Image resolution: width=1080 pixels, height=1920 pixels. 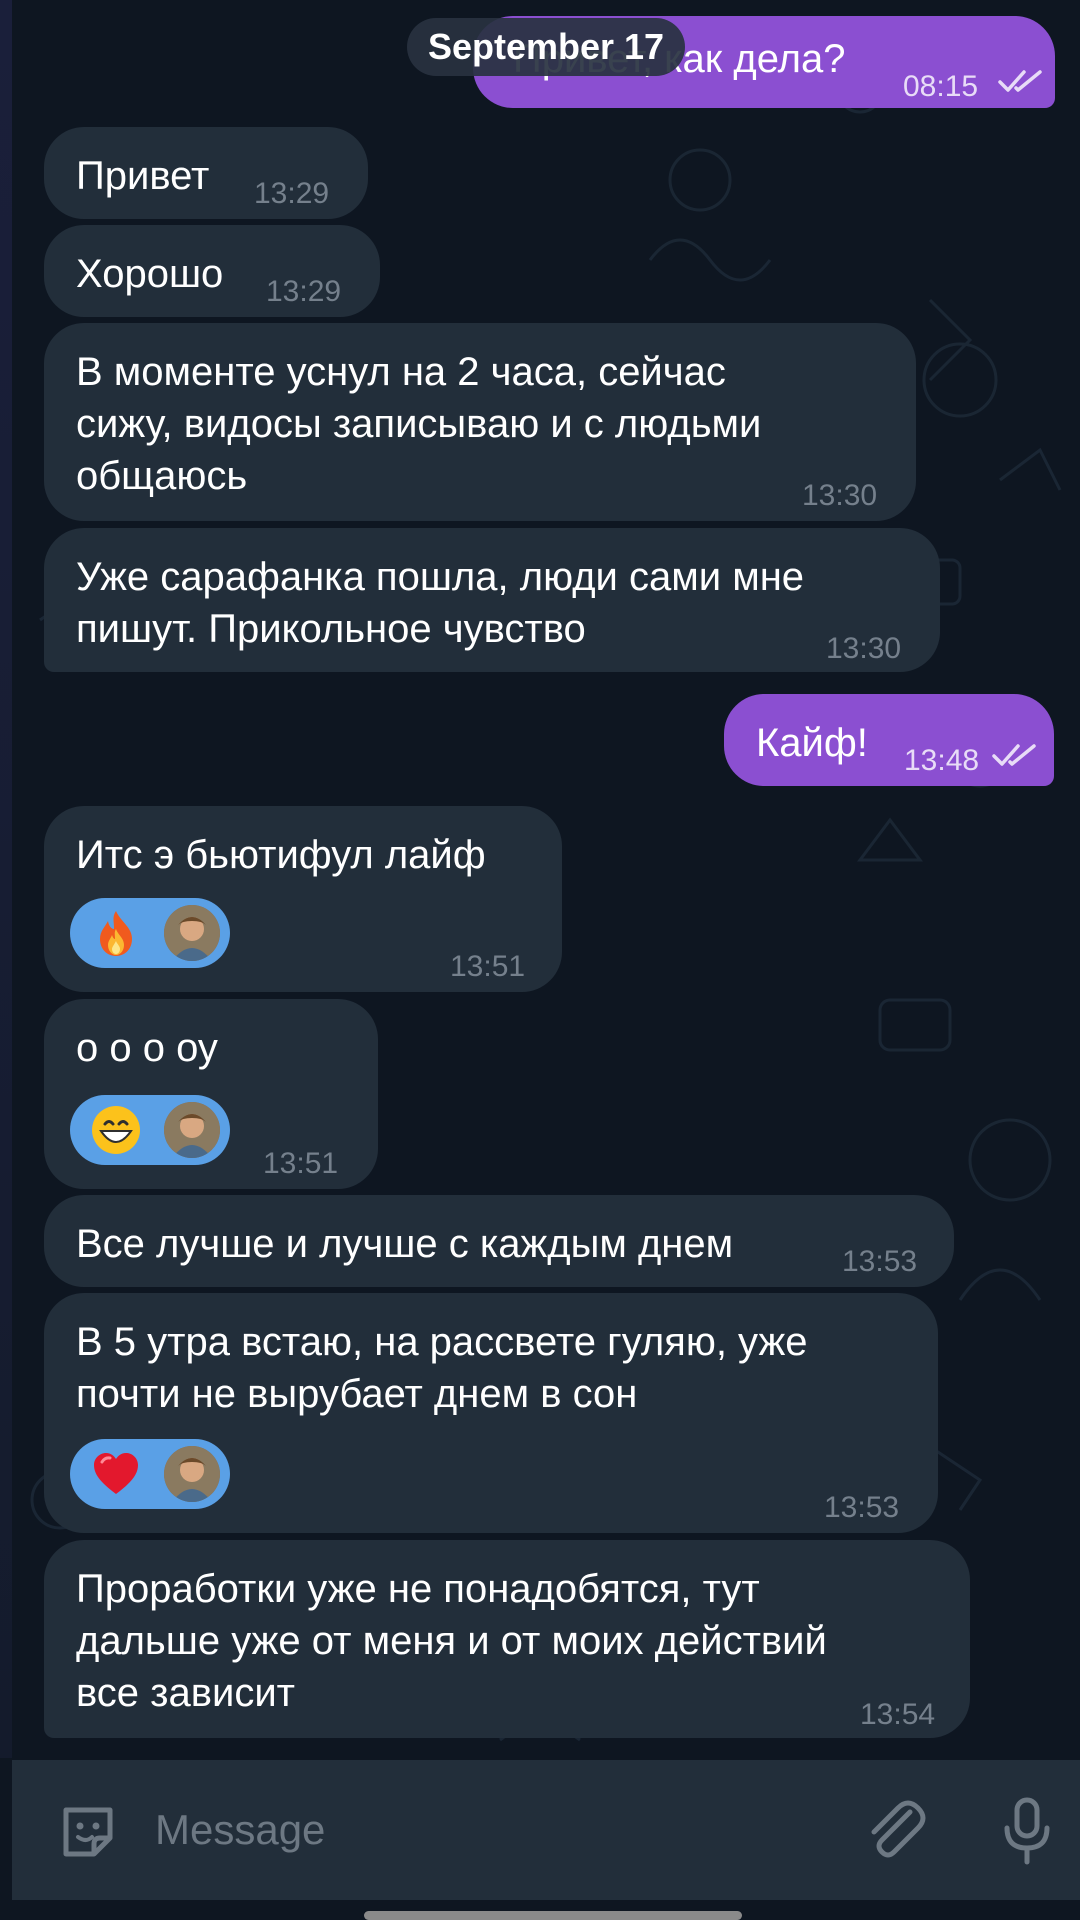 I want to click on message-text: Привет, so click(x=143, y=176).